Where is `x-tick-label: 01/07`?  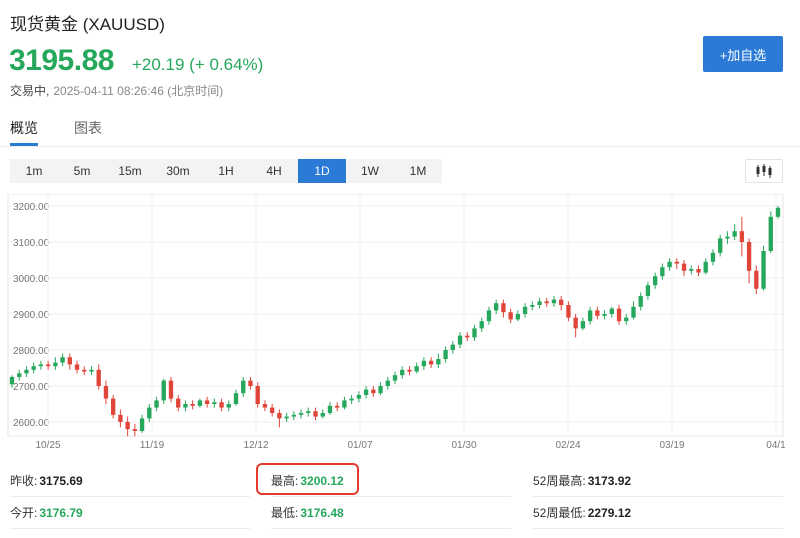 x-tick-label: 01/07 is located at coordinates (359, 445).